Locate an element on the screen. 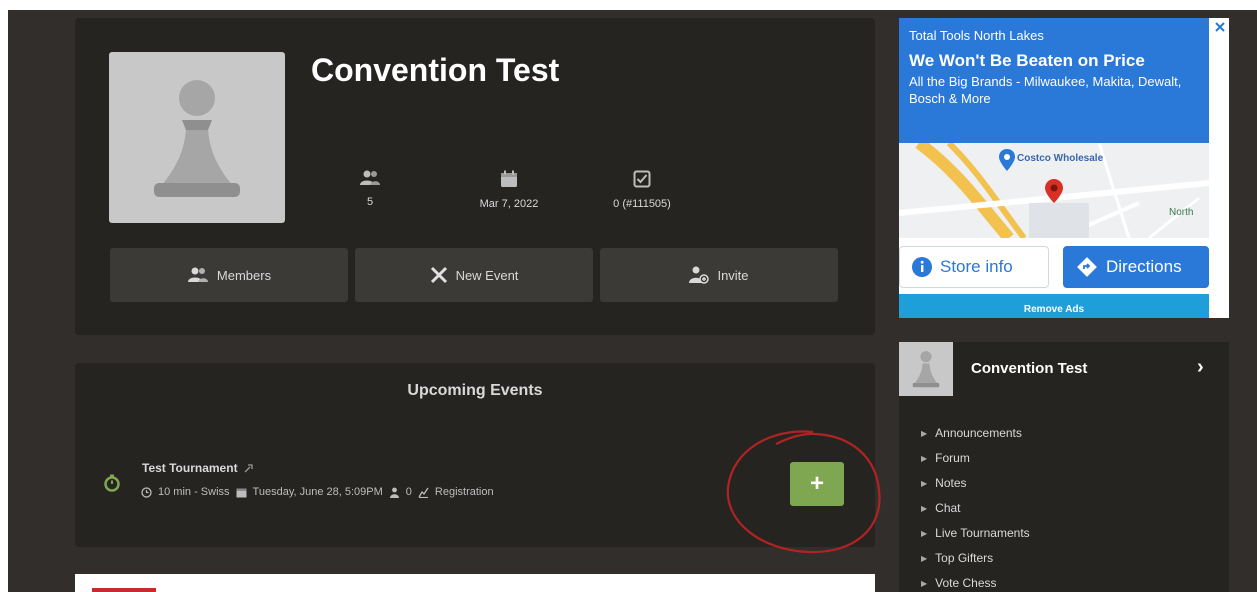  event-name: Test Tournament is located at coordinates (198, 468).